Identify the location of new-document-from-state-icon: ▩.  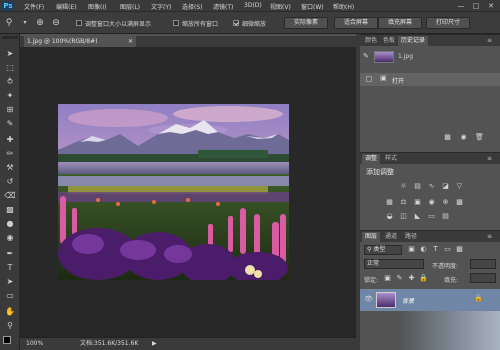
(447, 137).